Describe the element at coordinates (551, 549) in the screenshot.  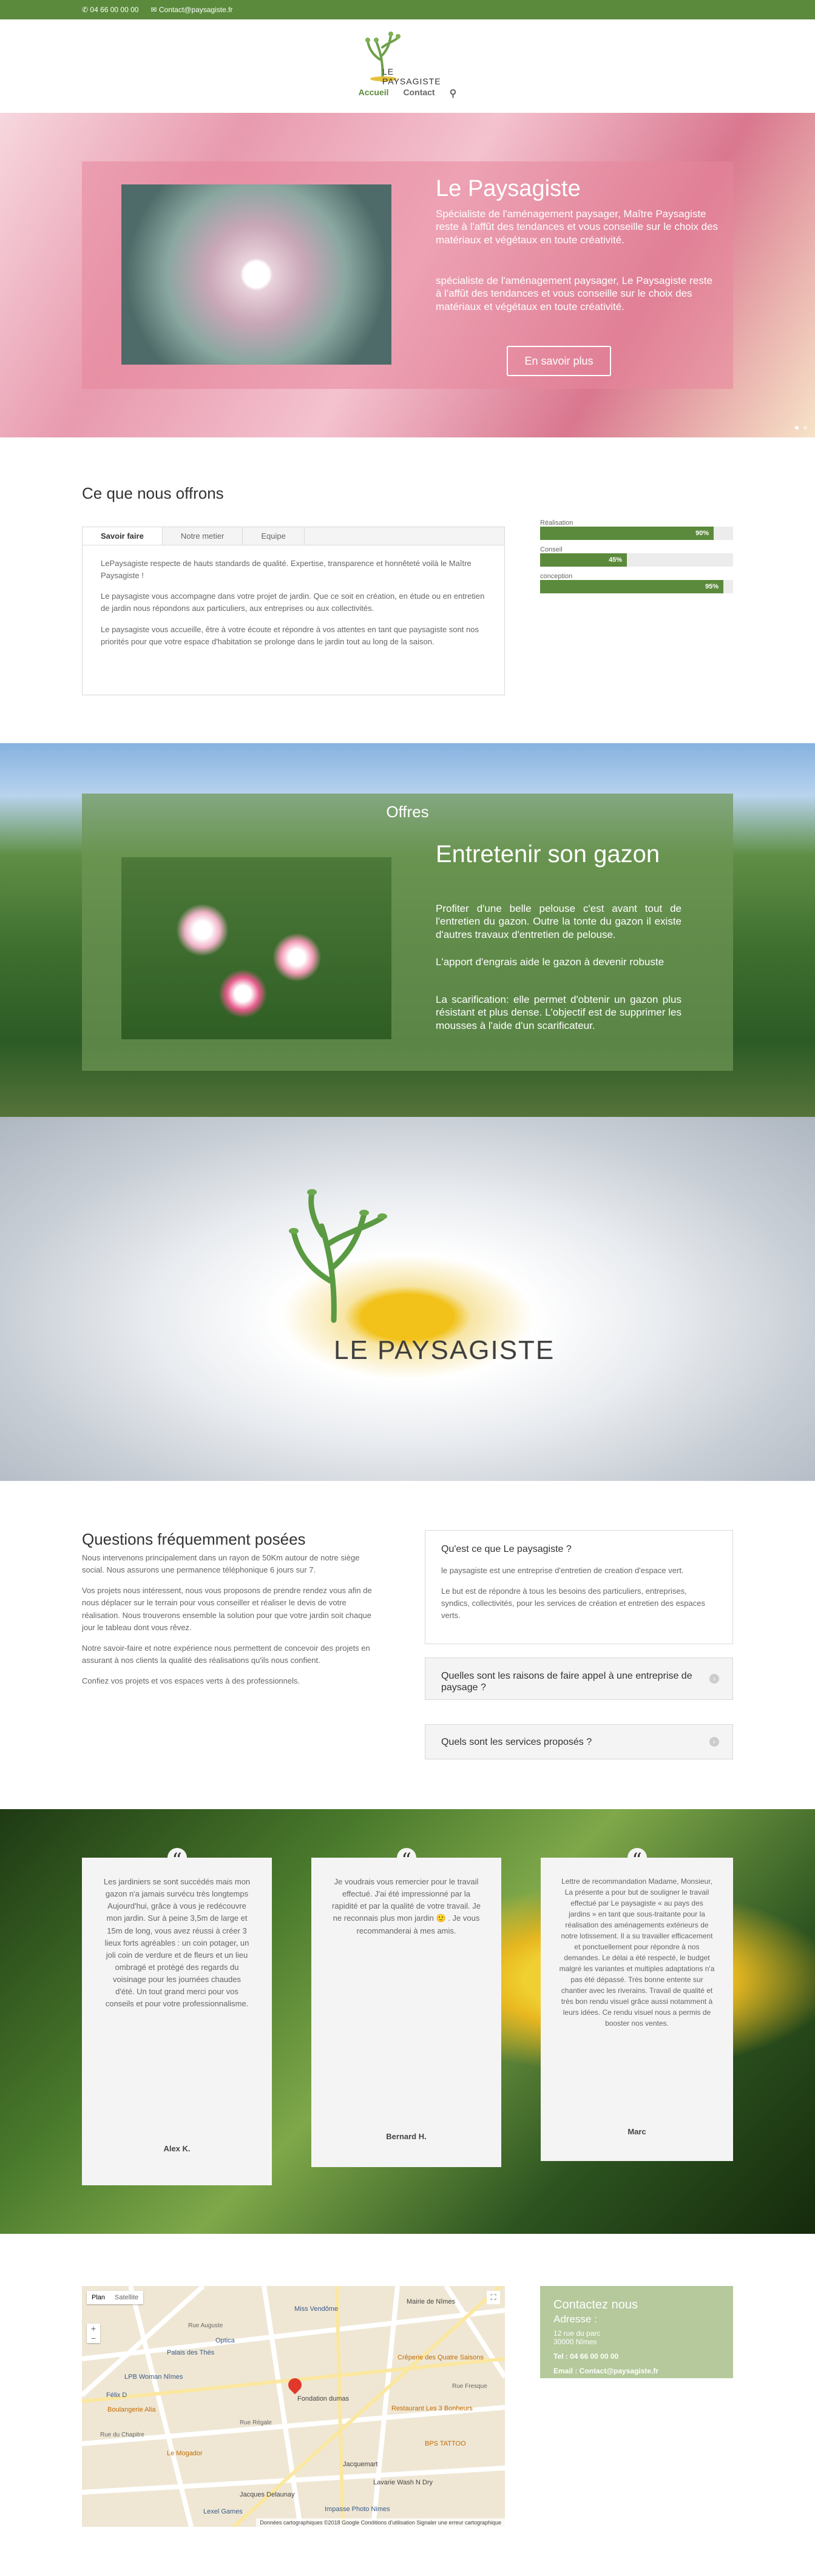
I see `skill-label: Conseil` at that location.